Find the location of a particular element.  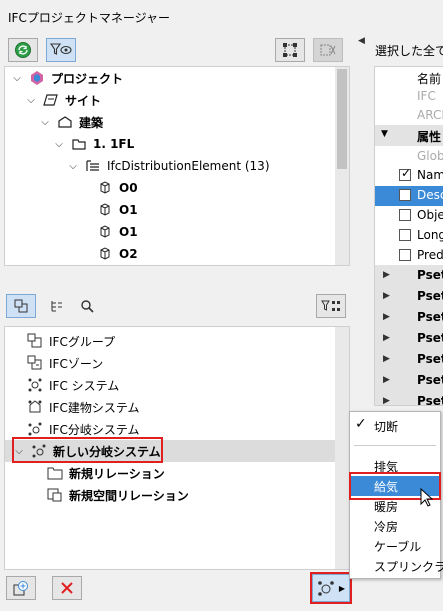

tree-item-site: ⌵ サイト is located at coordinates (63, 100).